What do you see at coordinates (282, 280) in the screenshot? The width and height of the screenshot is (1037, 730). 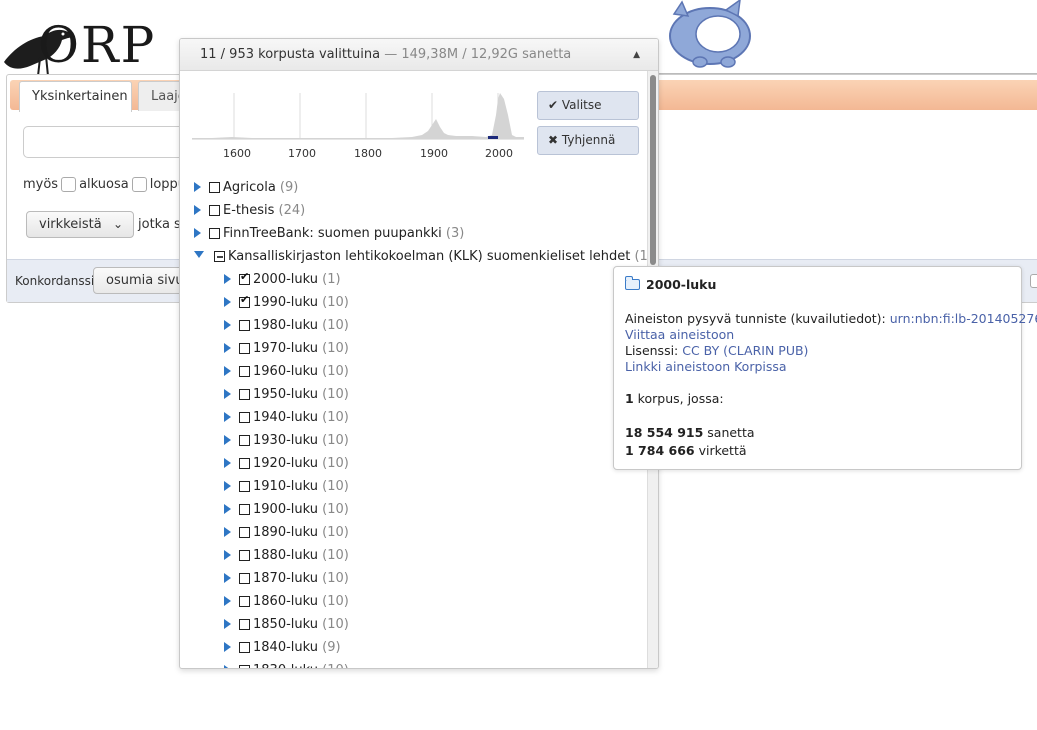 I see `corpus-tree-subitem: 2000-luku (1)` at bounding box center [282, 280].